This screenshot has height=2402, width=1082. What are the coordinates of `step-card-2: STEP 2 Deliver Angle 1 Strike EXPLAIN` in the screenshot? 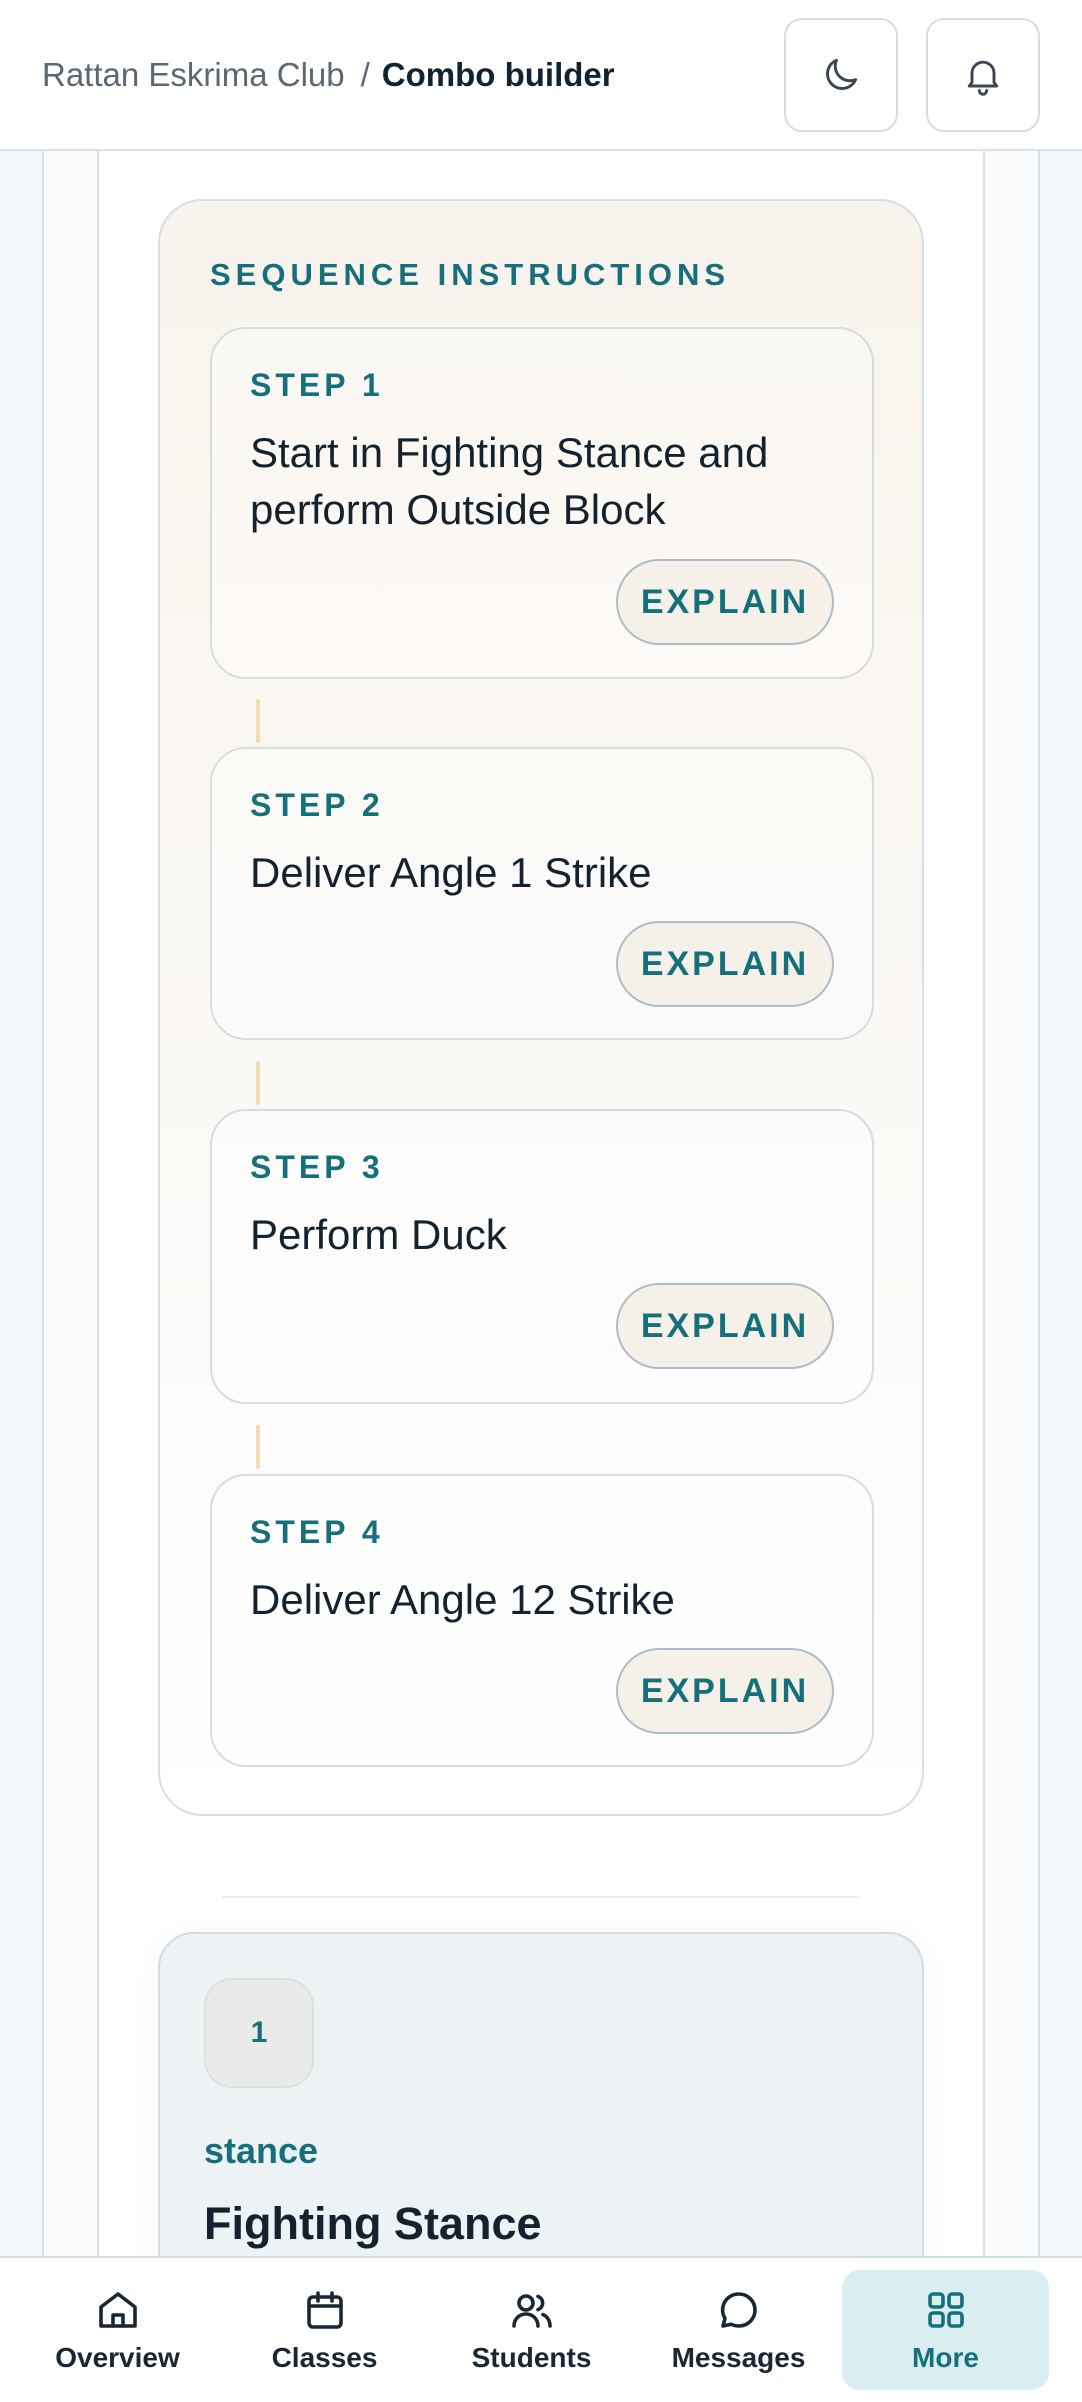 It's located at (542, 893).